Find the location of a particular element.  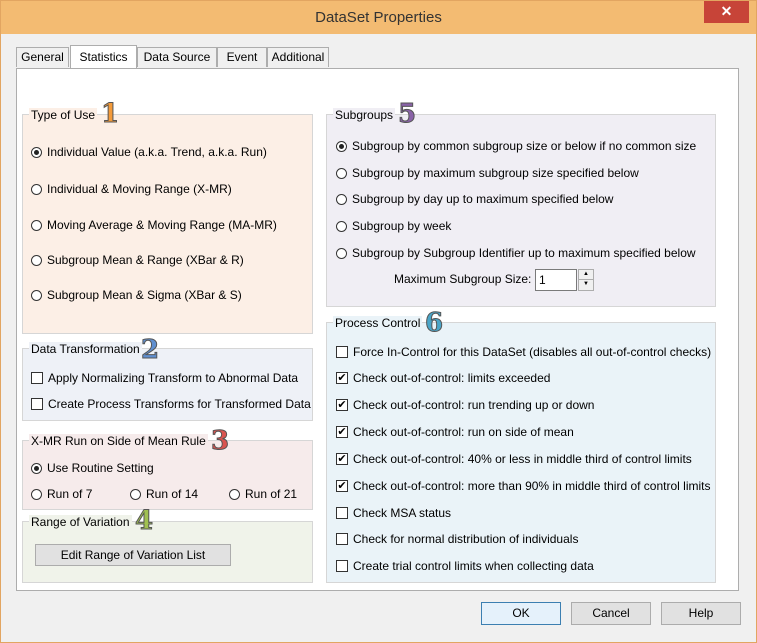

tab-data-source: Data Source is located at coordinates (177, 57).